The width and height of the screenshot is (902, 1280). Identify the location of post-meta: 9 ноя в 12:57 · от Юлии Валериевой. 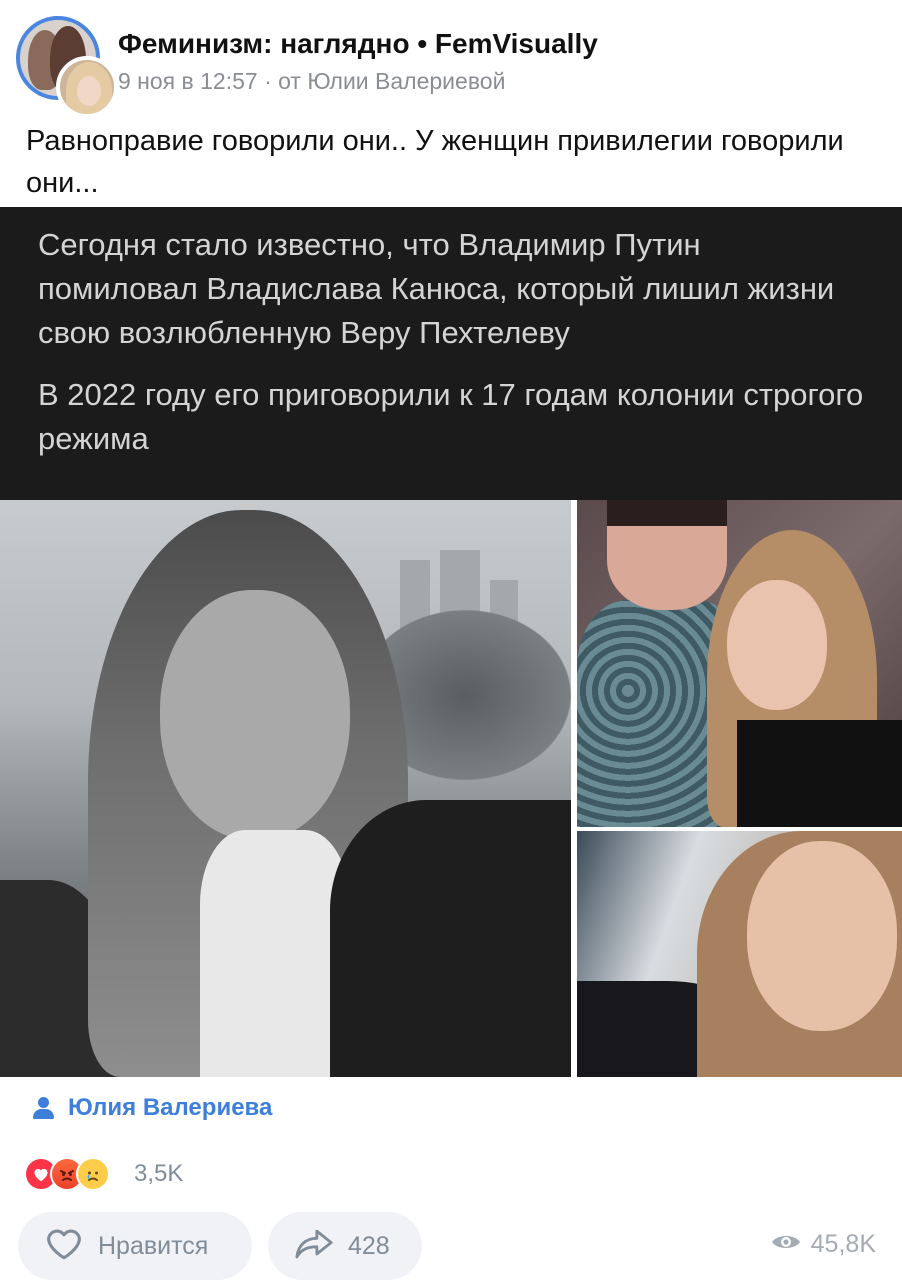
(311, 81).